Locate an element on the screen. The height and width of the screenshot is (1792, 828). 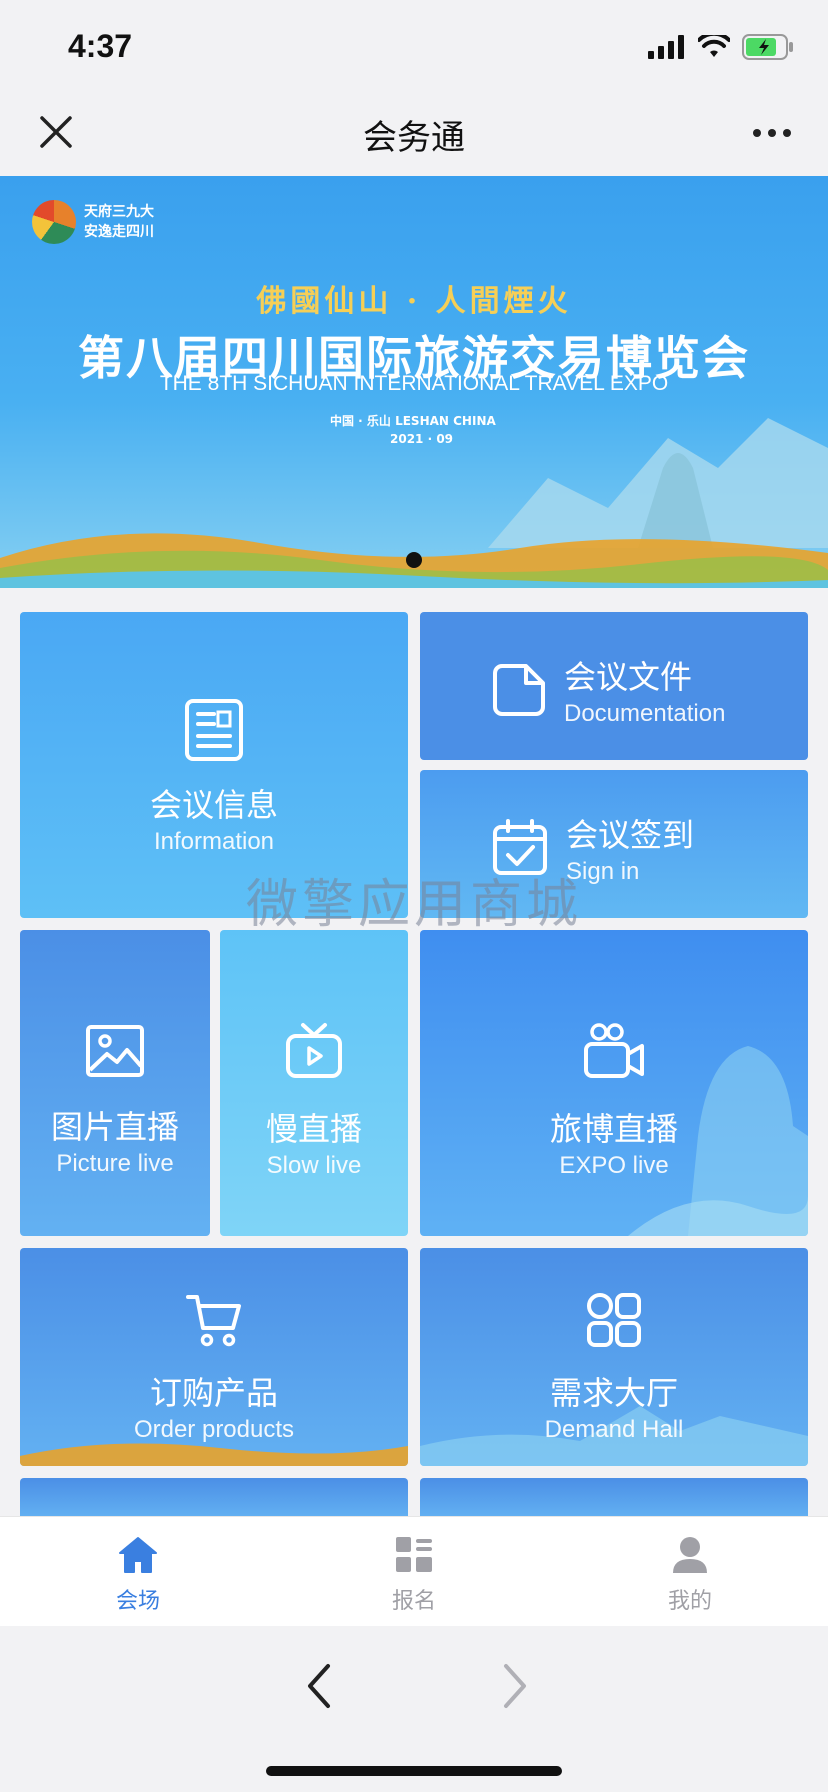
tile-slow-live: 慢直播 Slow live is located at coordinates (314, 1083).